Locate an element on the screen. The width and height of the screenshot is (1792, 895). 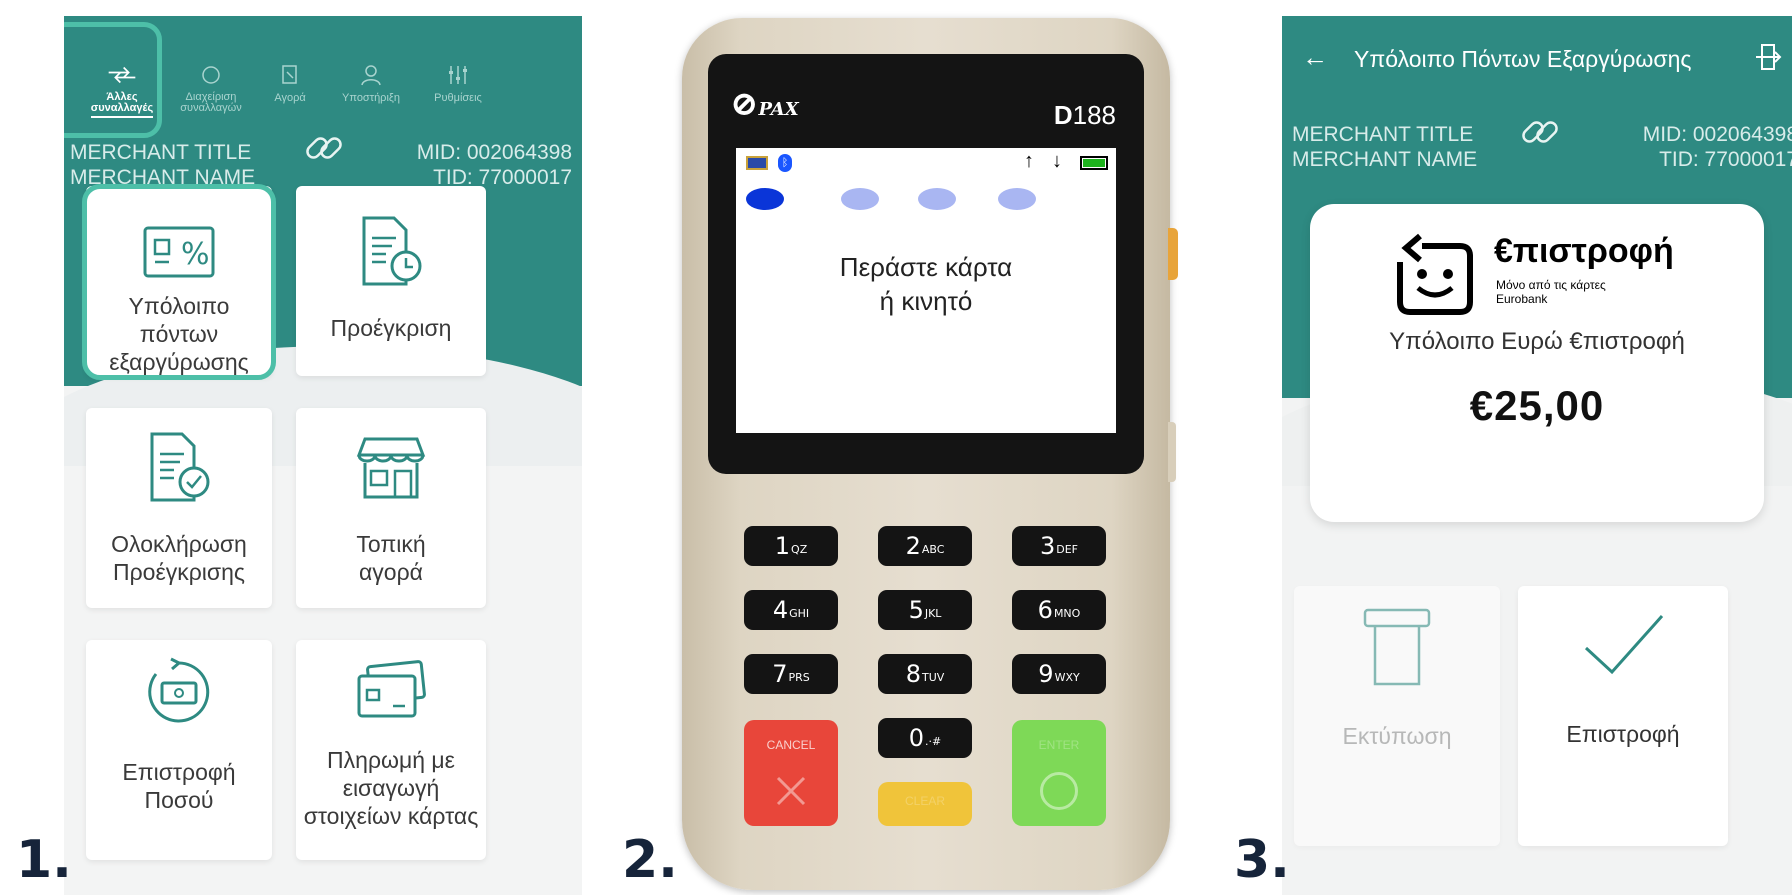
step-number-1: 1. is located at coordinates (44, 860).